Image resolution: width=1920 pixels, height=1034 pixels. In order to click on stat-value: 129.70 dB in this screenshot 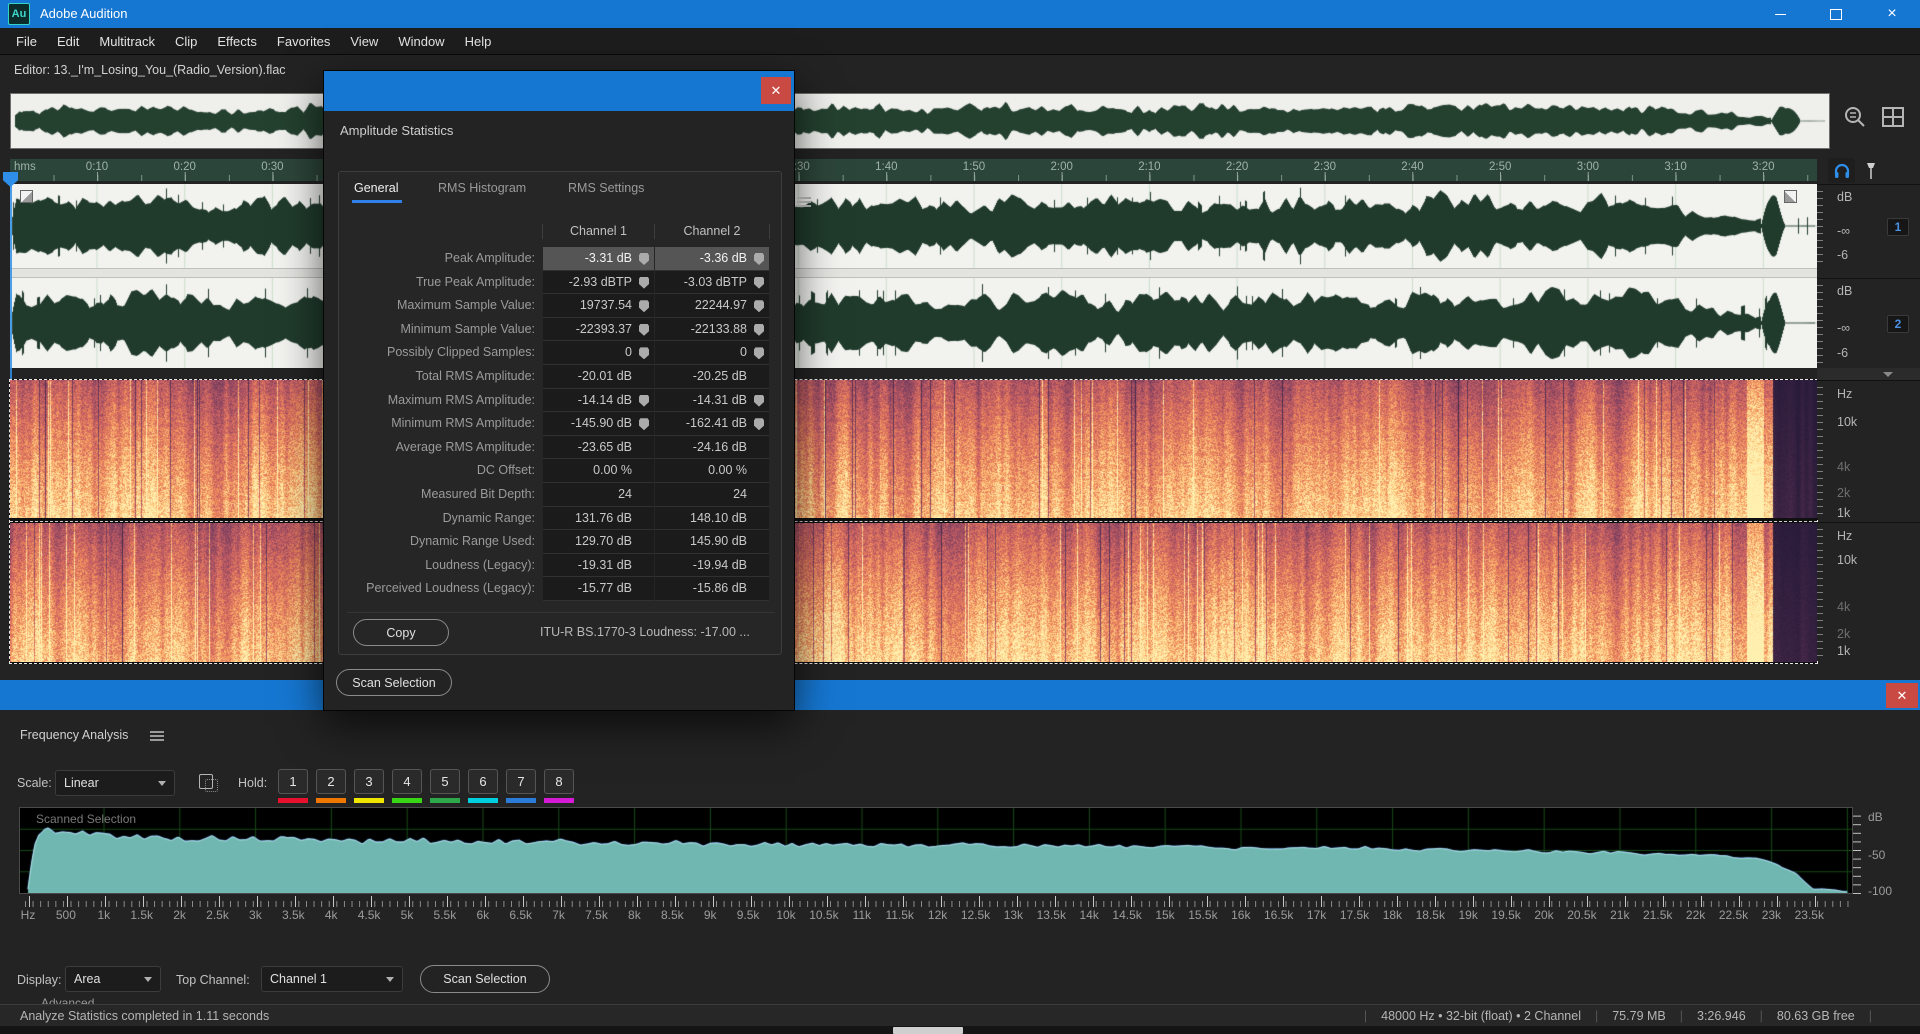, I will do `click(598, 542)`.